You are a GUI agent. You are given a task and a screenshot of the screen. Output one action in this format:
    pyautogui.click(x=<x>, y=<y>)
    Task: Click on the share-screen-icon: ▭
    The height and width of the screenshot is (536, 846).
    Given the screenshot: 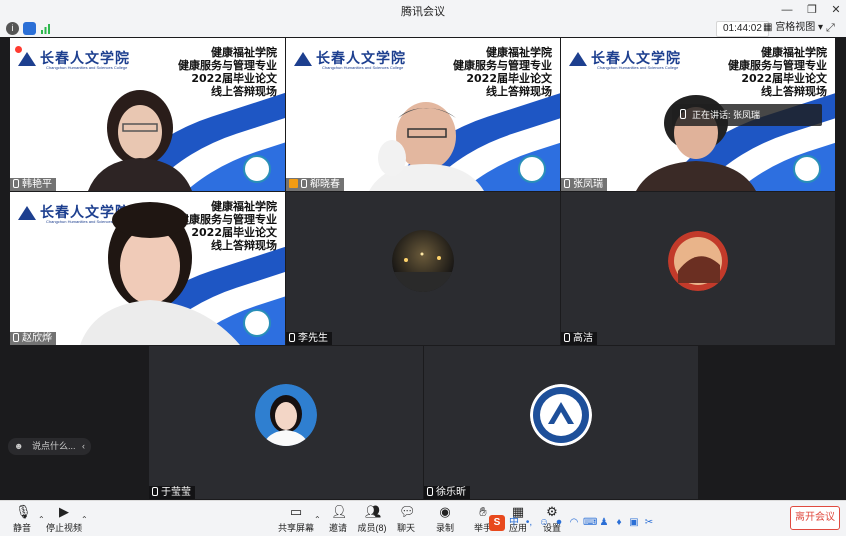 What is the action you would take?
    pyautogui.click(x=296, y=511)
    